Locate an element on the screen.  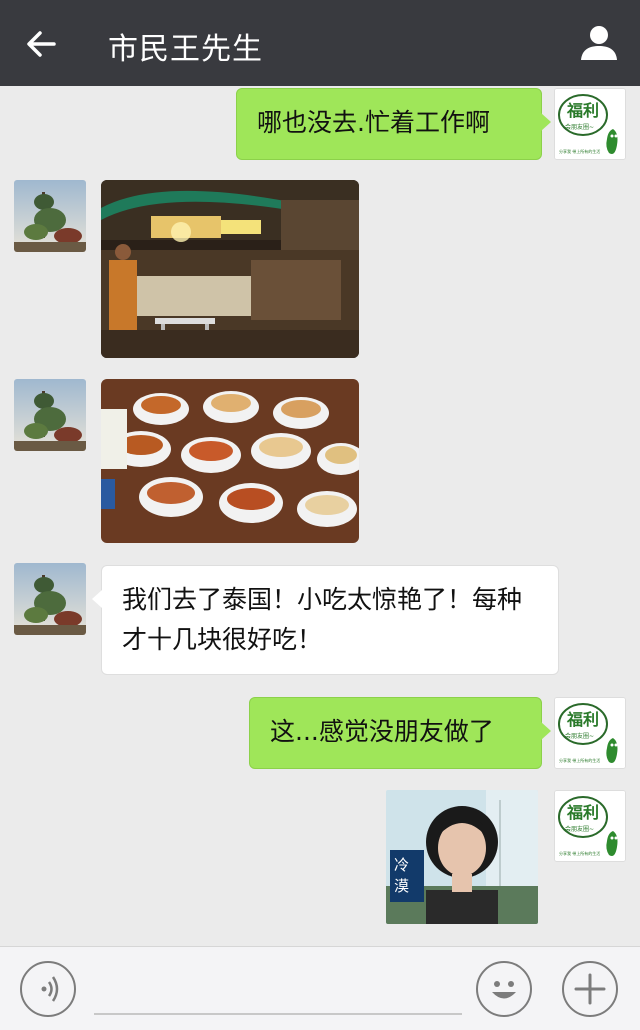
voice-icon is located at coordinates (50, 989).